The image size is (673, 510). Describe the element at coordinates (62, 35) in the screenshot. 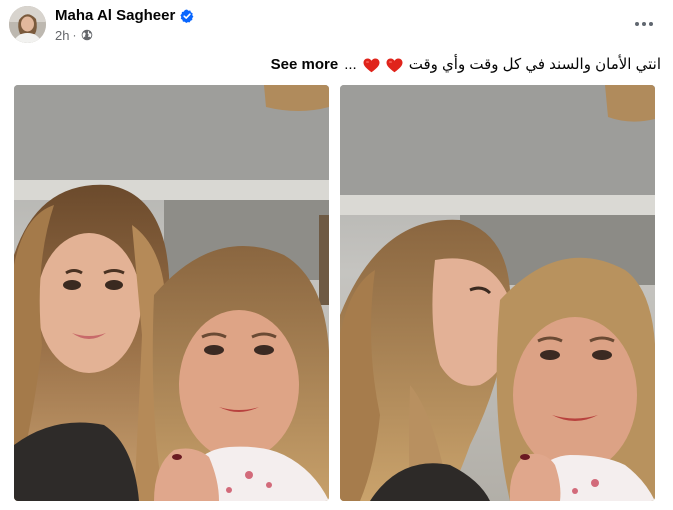

I see `post-timestamp: 2h` at that location.